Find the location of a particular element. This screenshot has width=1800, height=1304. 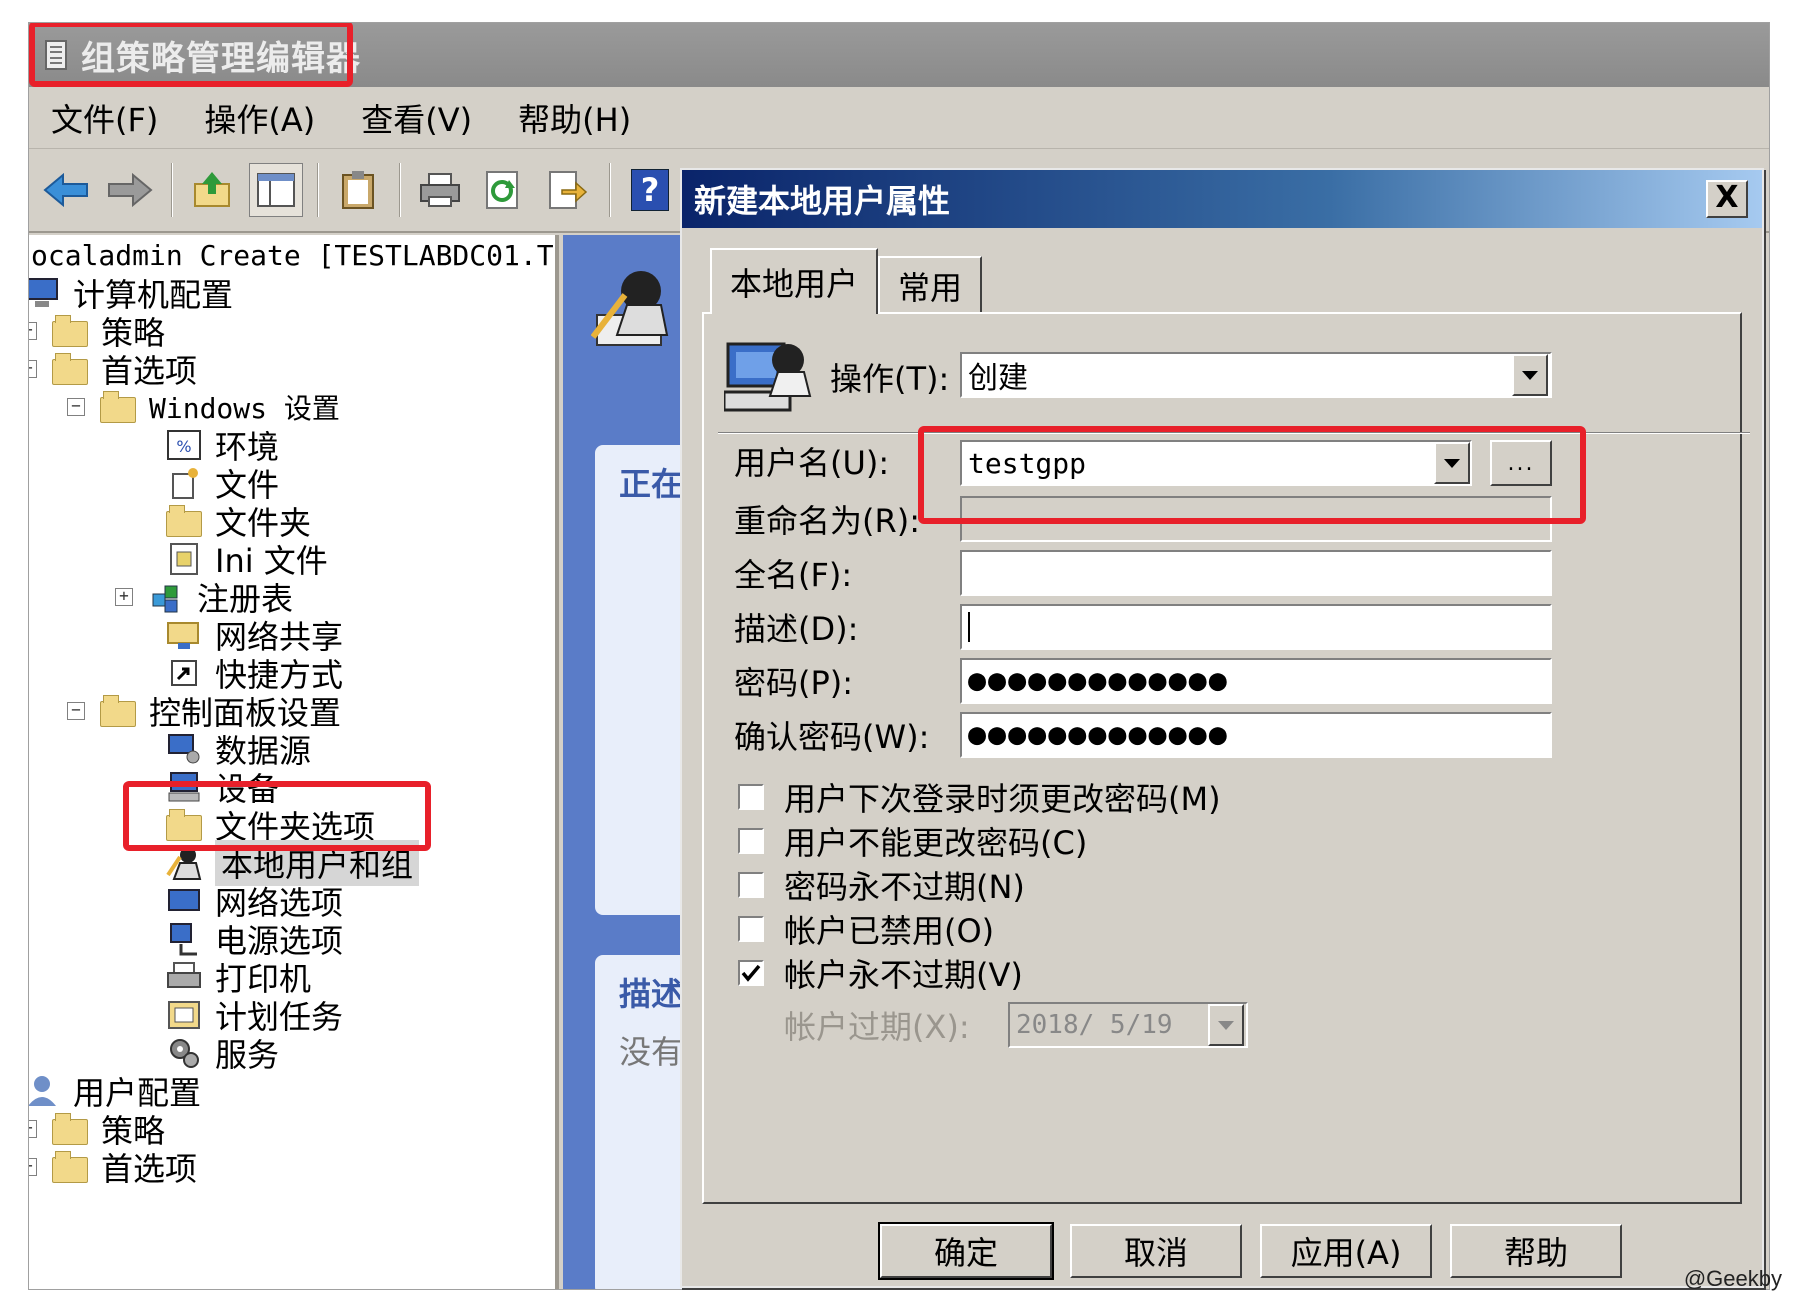

tree-item-label: 首选项 is located at coordinates (149, 371).